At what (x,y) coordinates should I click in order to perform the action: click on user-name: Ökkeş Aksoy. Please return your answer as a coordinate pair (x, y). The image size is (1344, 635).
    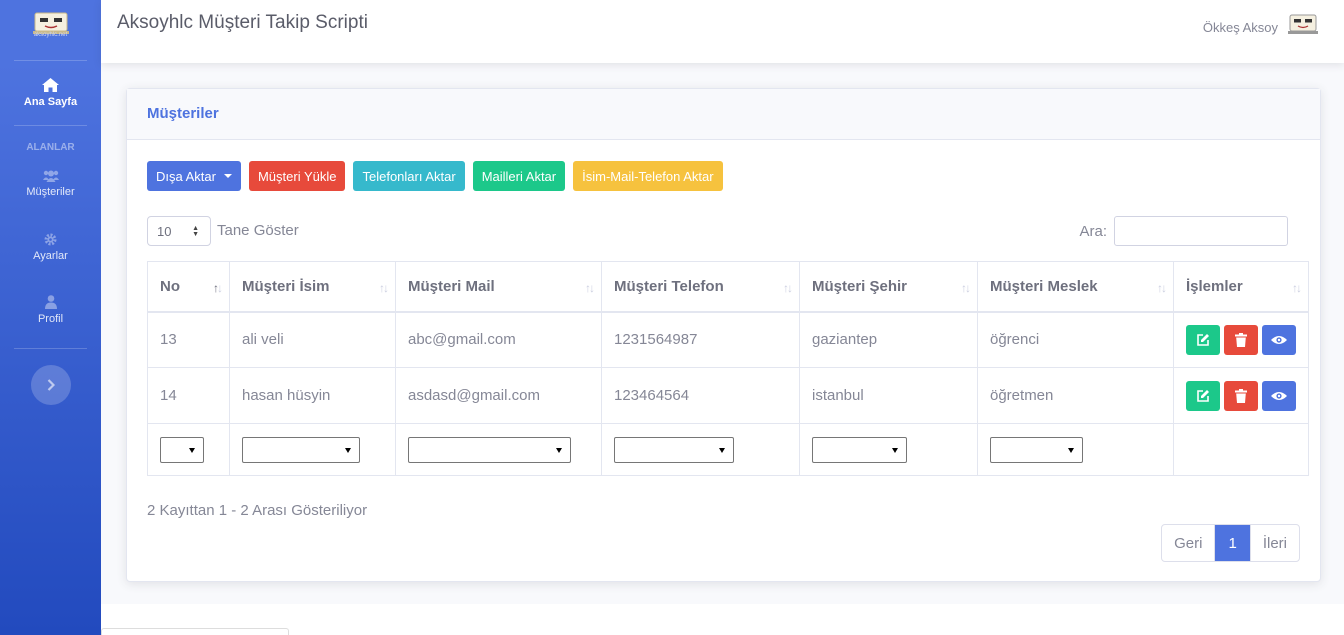
    Looking at the image, I should click on (1240, 27).